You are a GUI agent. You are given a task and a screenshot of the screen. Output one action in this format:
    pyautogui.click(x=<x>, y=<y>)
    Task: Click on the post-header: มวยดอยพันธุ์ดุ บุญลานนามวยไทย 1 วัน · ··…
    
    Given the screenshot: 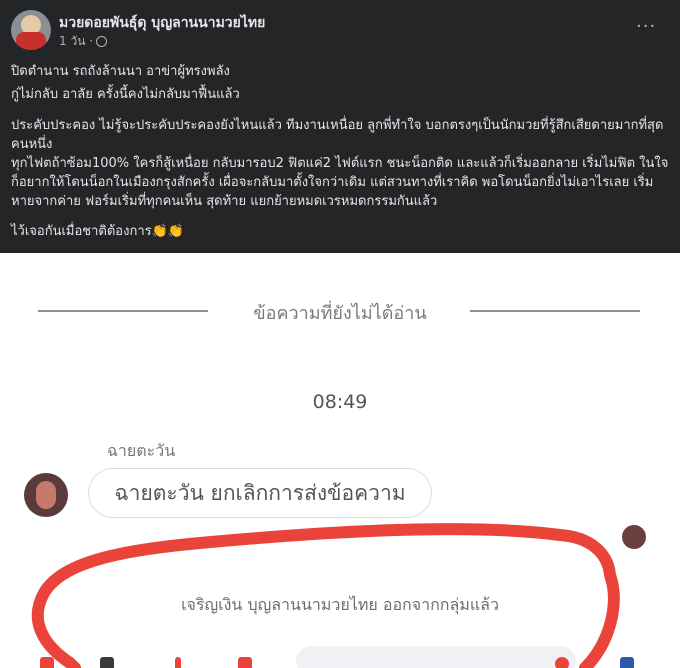 What is the action you would take?
    pyautogui.click(x=340, y=28)
    